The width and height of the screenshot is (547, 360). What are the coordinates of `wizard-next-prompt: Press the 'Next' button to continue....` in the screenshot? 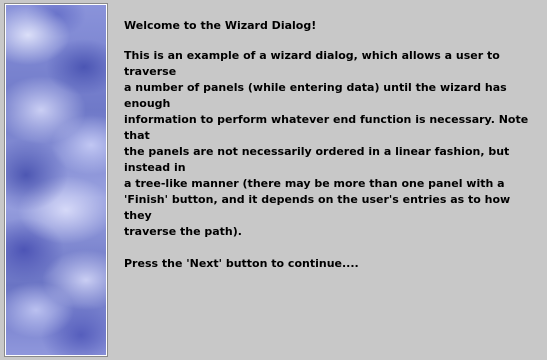 It's located at (241, 263).